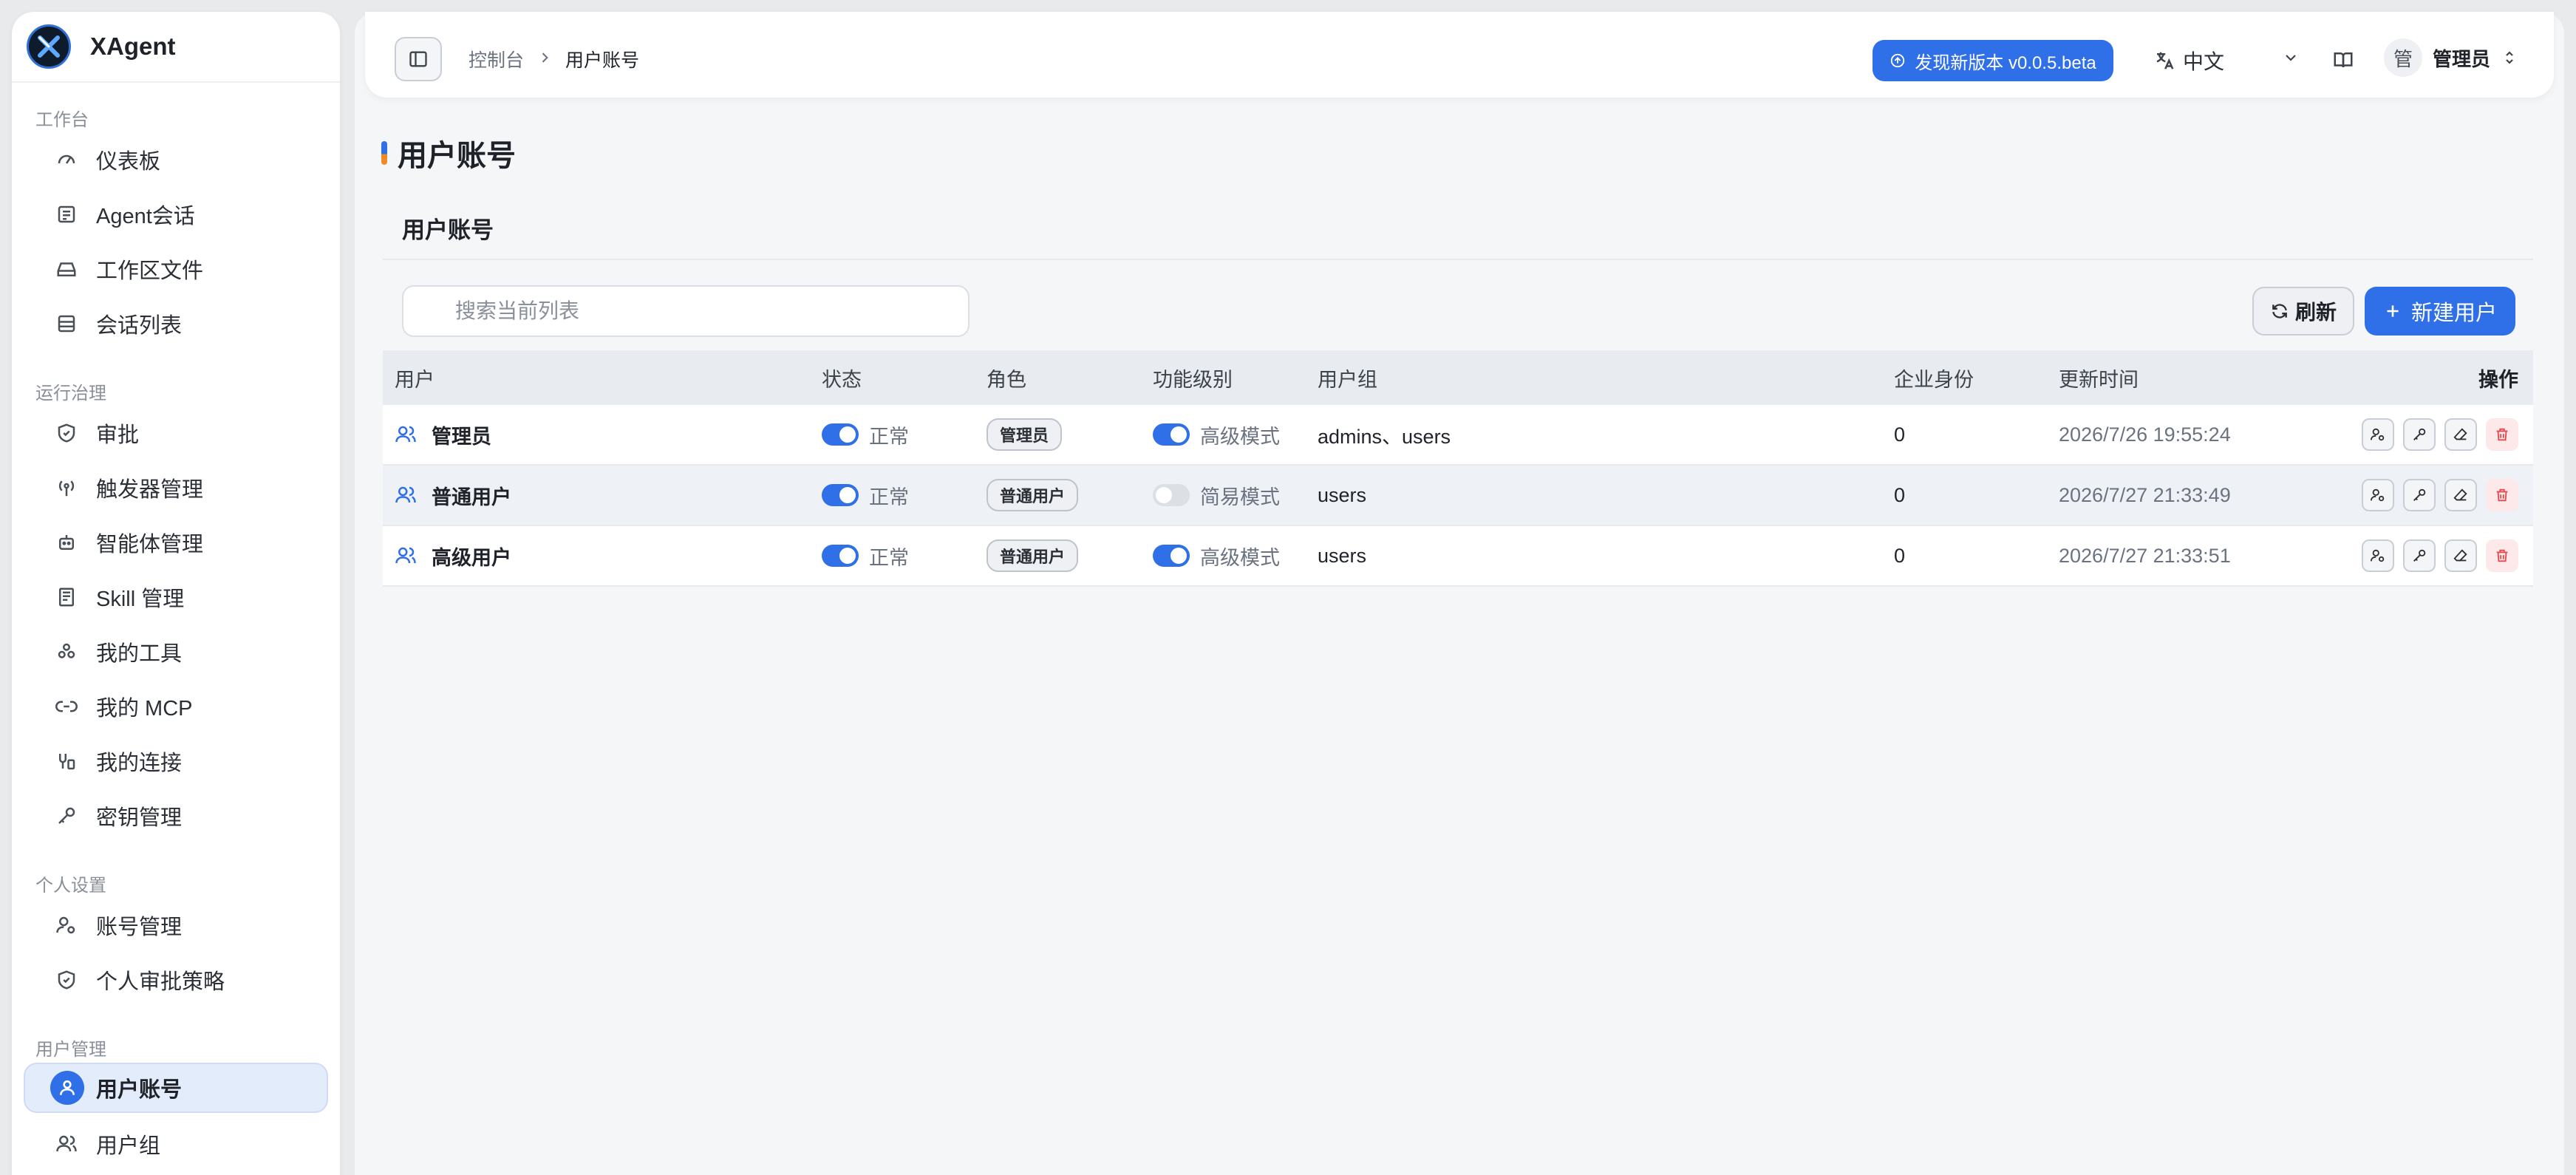  Describe the element at coordinates (160, 982) in the screenshot. I see `sidebar-item-label: 个人审批策略` at that location.